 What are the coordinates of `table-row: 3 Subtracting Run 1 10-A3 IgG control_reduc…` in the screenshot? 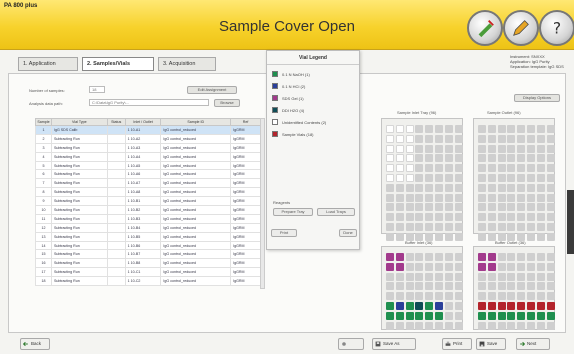 It's located at (148, 147).